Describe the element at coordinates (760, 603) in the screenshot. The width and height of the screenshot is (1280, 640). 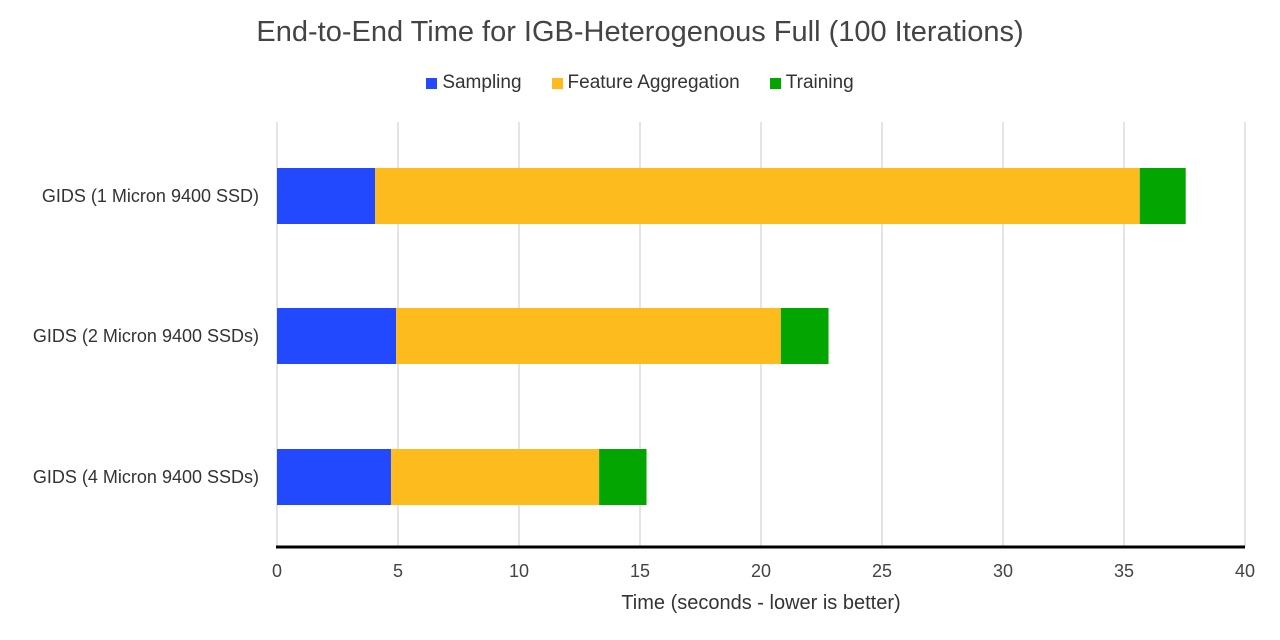
I see `x-axis-label: Time (seconds - lower is better)` at that location.